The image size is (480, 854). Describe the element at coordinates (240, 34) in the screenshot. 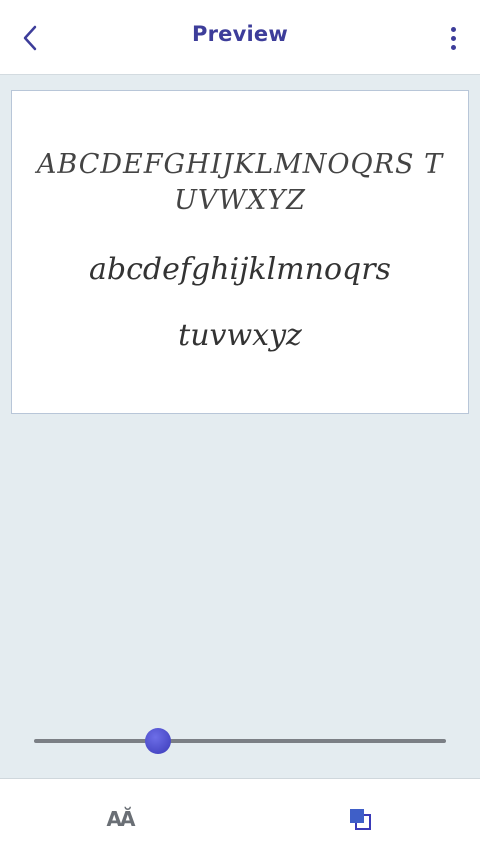

I see `page-title: Preview` at that location.